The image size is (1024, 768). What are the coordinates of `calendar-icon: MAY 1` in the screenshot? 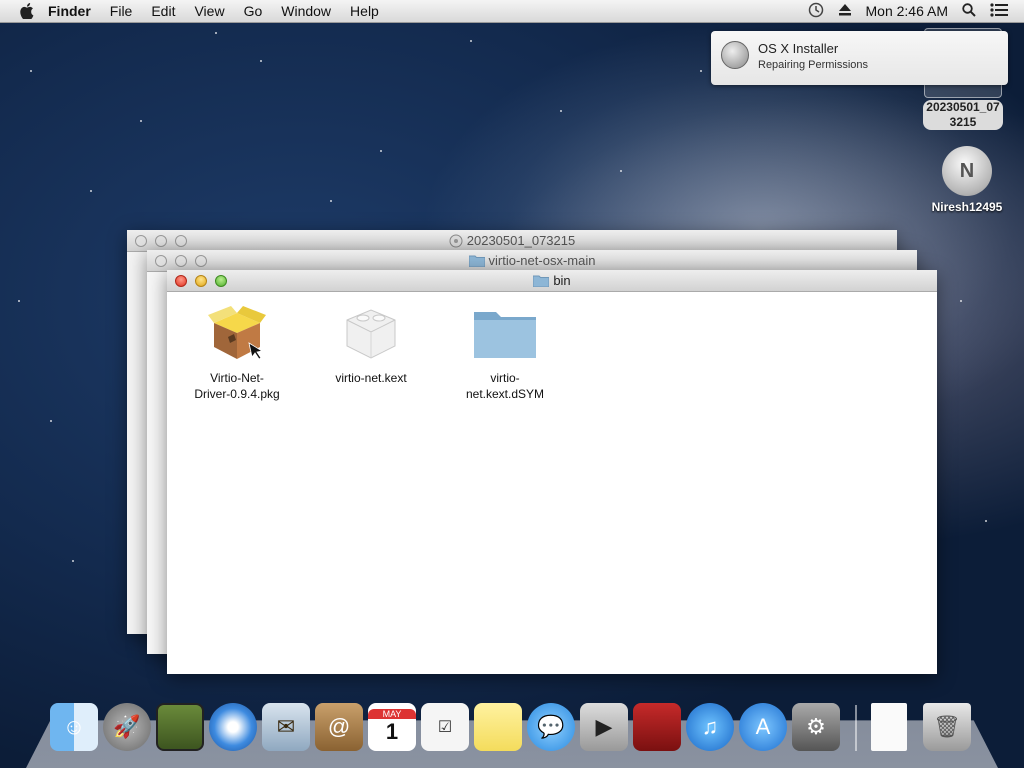 It's located at (392, 727).